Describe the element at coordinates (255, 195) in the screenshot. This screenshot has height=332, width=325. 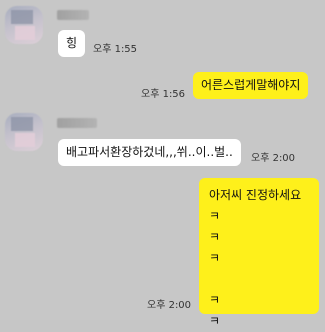
I see `message-line: 아저씨 진정하세요` at that location.